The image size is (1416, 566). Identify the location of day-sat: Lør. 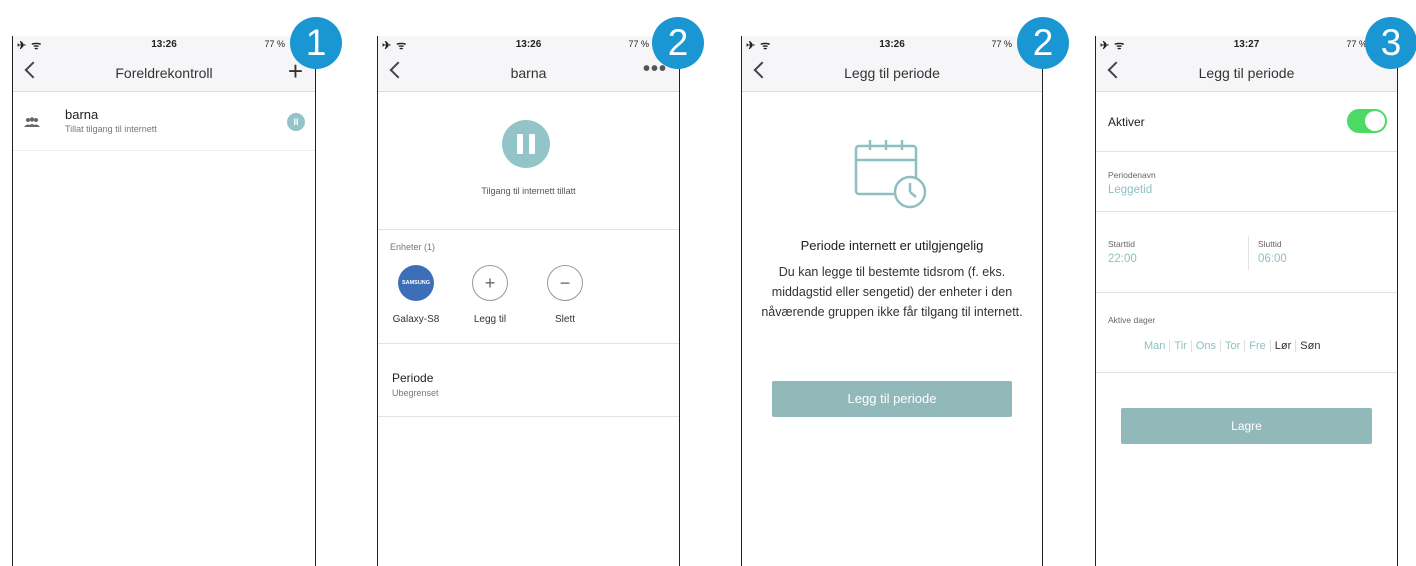
(1283, 346).